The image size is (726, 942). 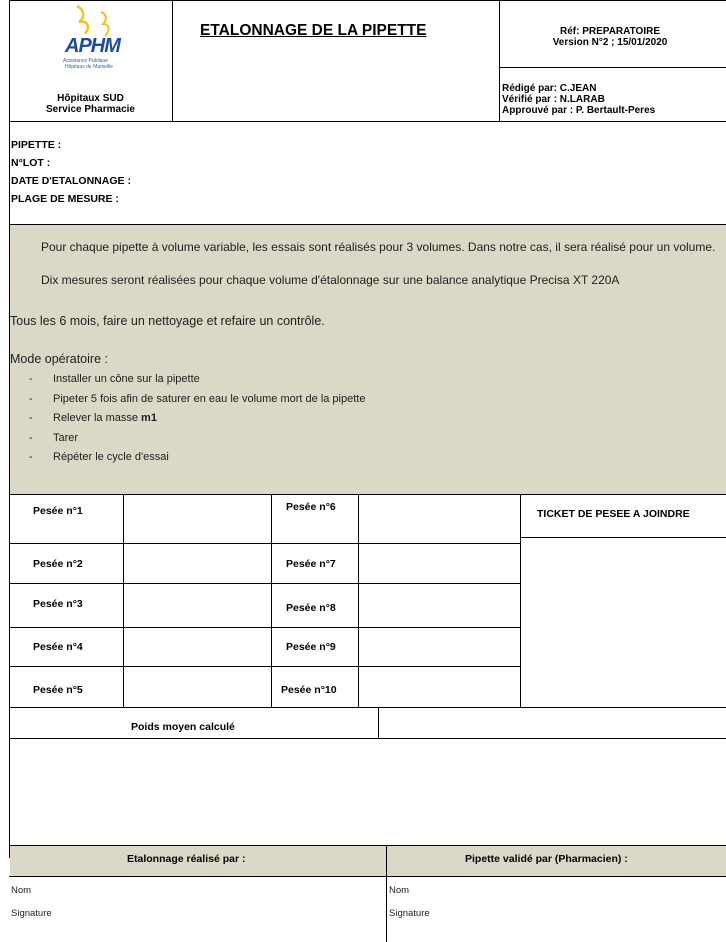 What do you see at coordinates (90, 98) in the screenshot?
I see `org-line1: Hôpitaux SUD` at bounding box center [90, 98].